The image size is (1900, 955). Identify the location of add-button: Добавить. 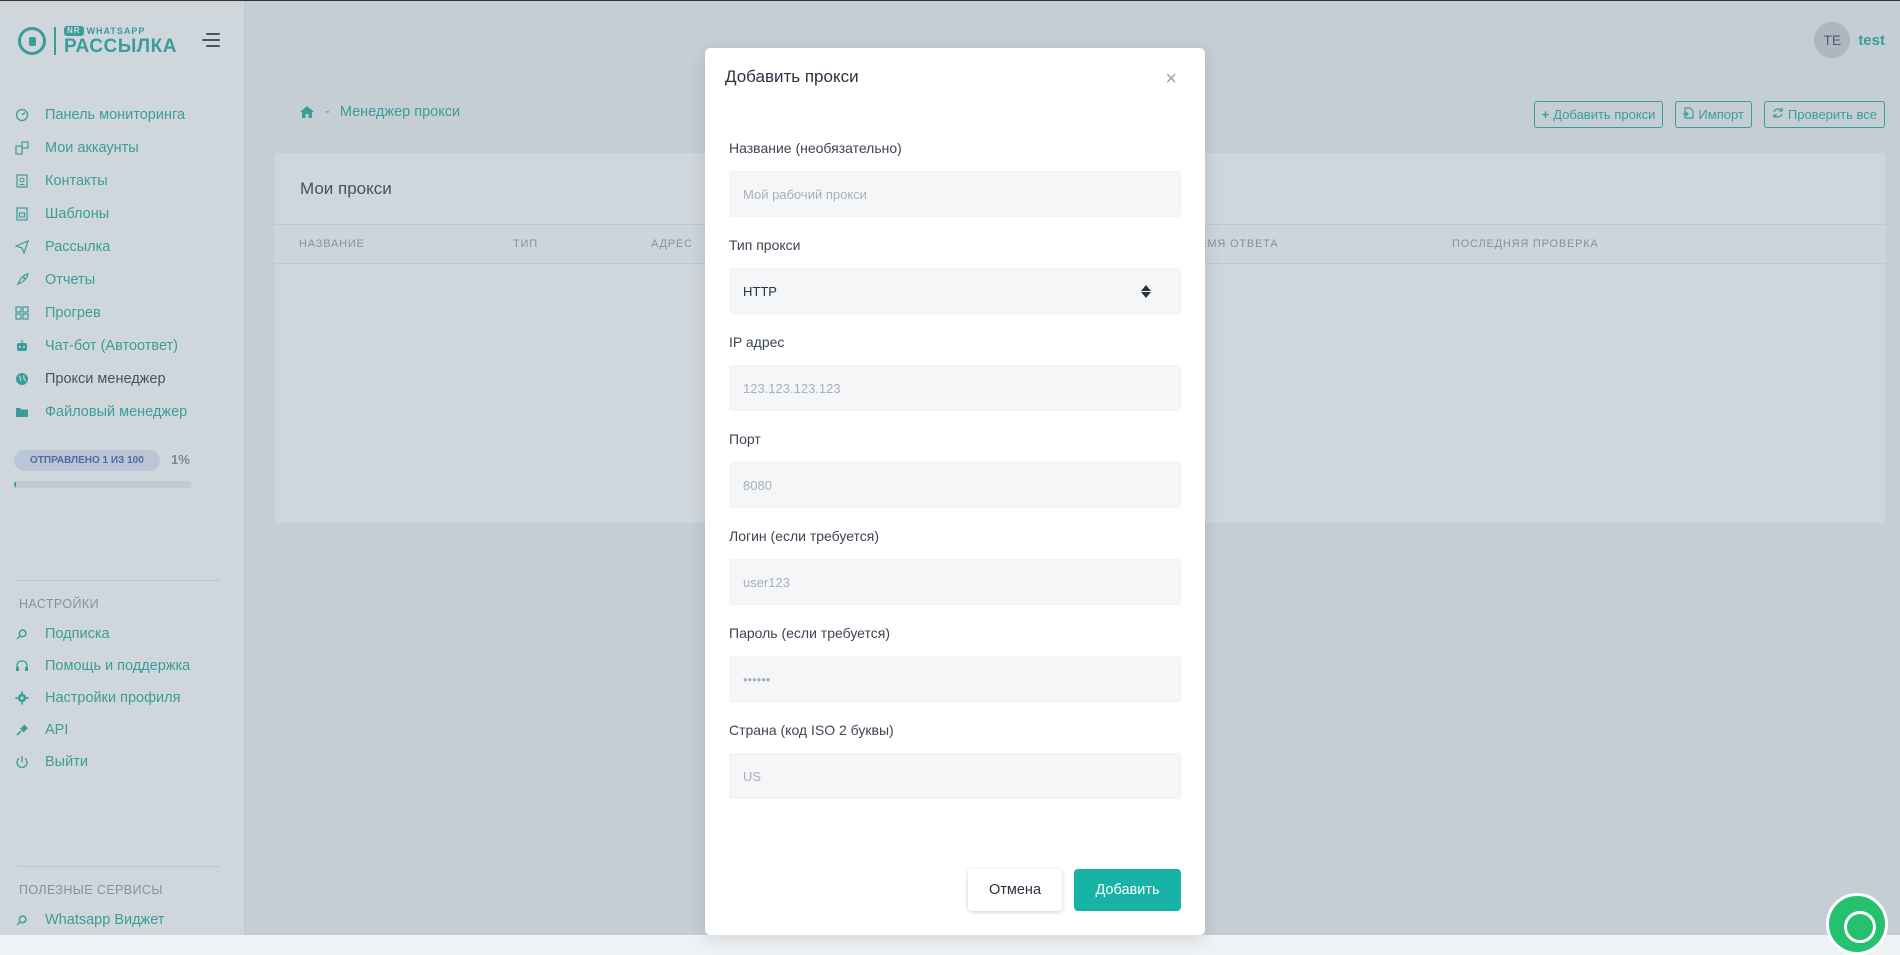
(1127, 890).